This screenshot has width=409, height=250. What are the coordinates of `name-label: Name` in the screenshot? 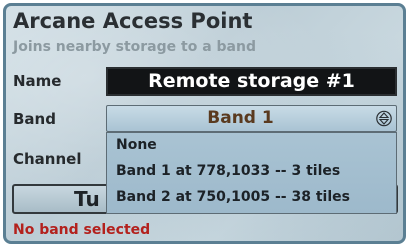 It's located at (37, 81).